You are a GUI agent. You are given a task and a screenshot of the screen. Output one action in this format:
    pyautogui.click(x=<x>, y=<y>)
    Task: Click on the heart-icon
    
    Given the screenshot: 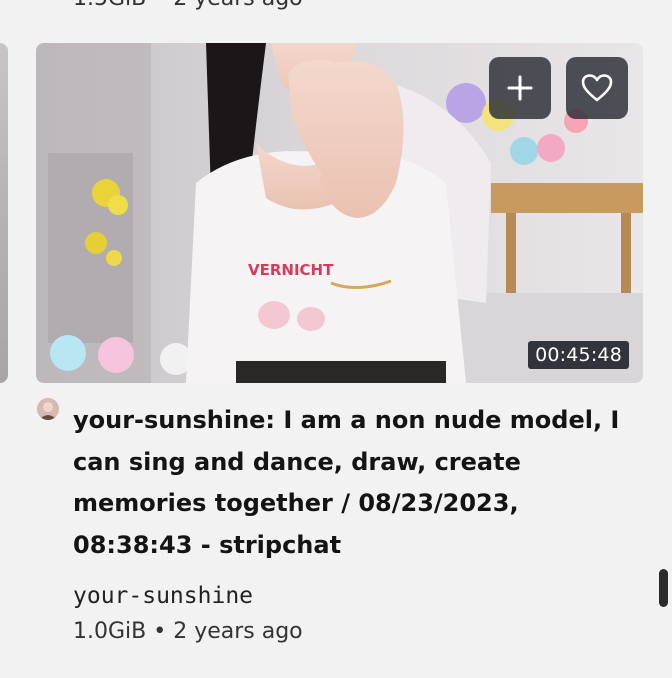 What is the action you would take?
    pyautogui.click(x=597, y=88)
    